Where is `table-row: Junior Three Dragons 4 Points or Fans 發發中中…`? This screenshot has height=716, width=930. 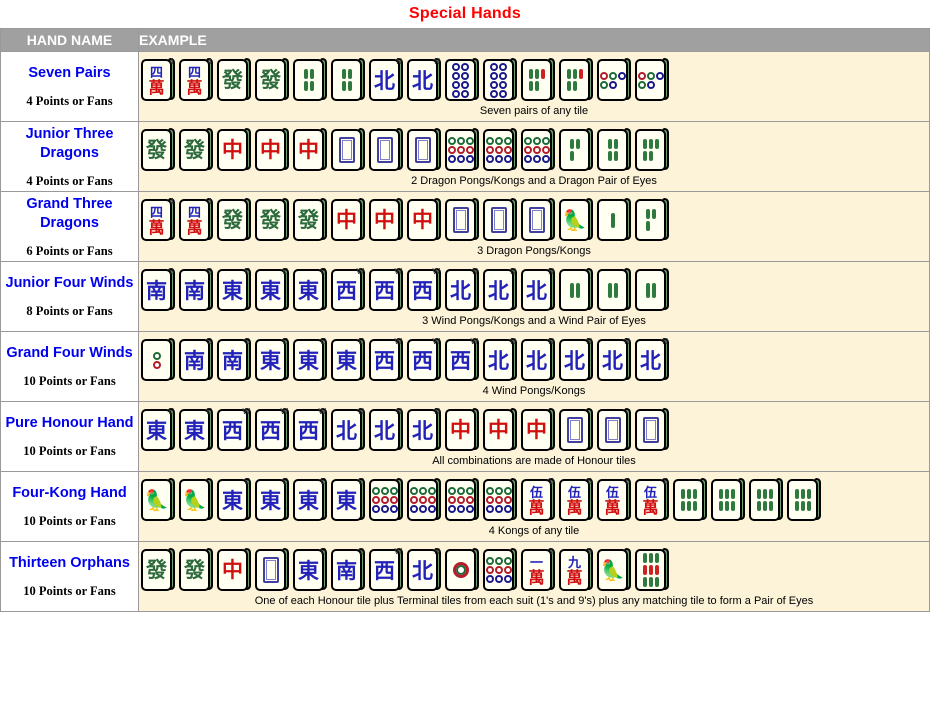
table-row: Junior Three Dragons 4 Points or Fans 發發中中… is located at coordinates (465, 156).